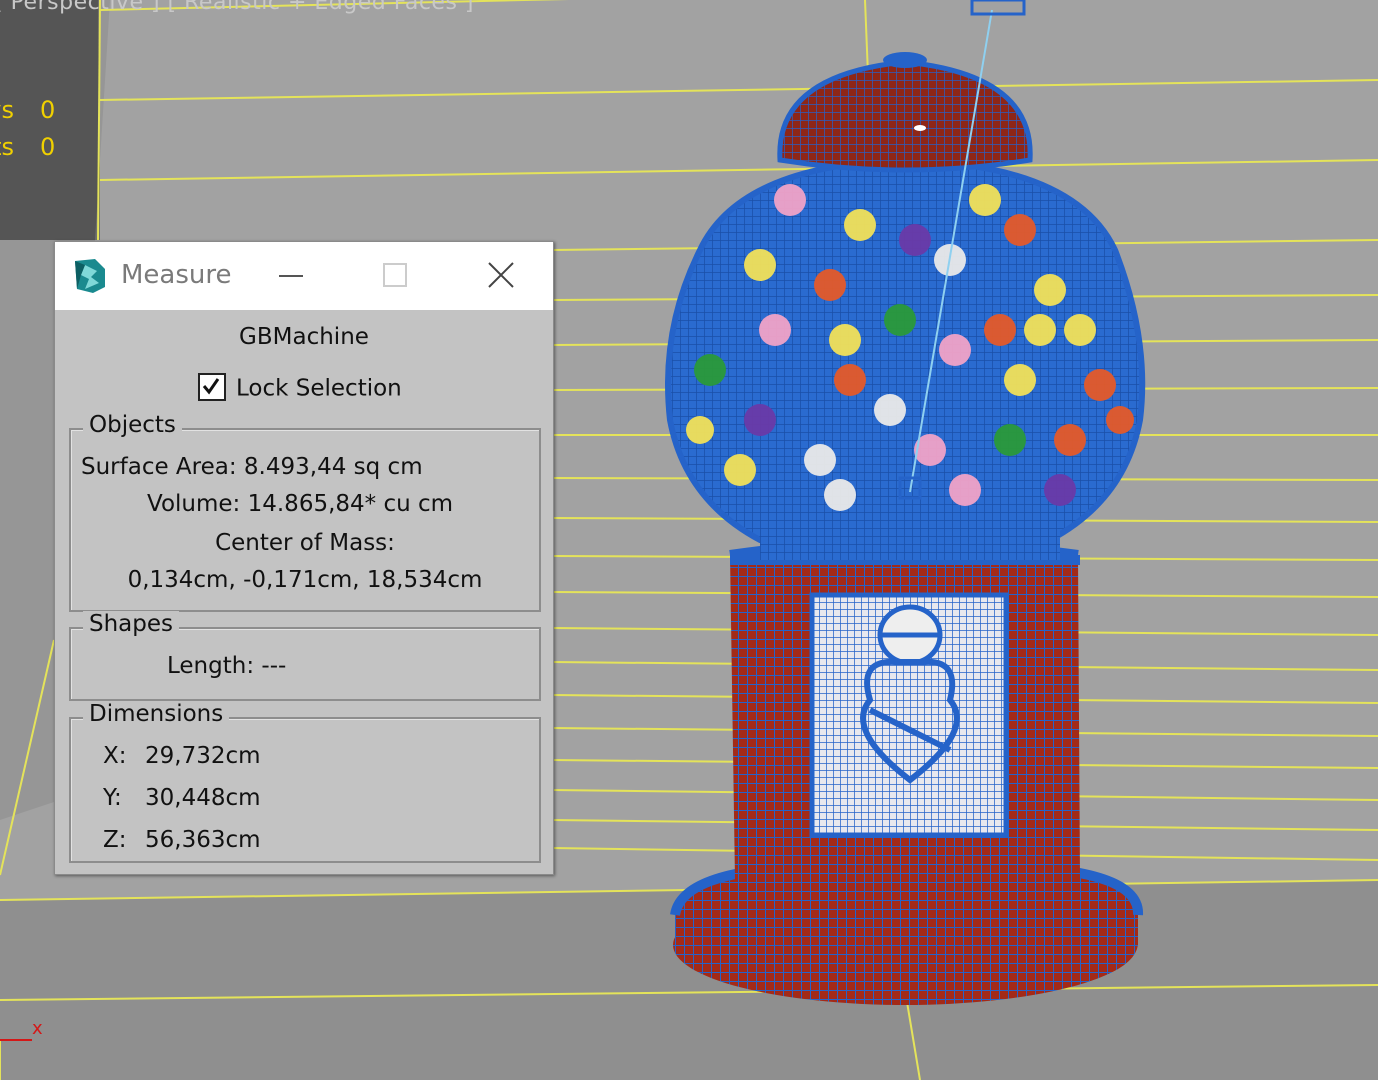 The width and height of the screenshot is (1378, 1080). I want to click on checkbox-box, so click(212, 387).